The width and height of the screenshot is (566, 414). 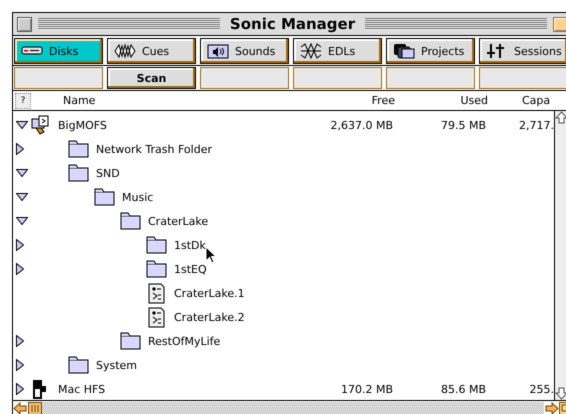 I want to click on item-name: CraterLake, so click(x=178, y=221).